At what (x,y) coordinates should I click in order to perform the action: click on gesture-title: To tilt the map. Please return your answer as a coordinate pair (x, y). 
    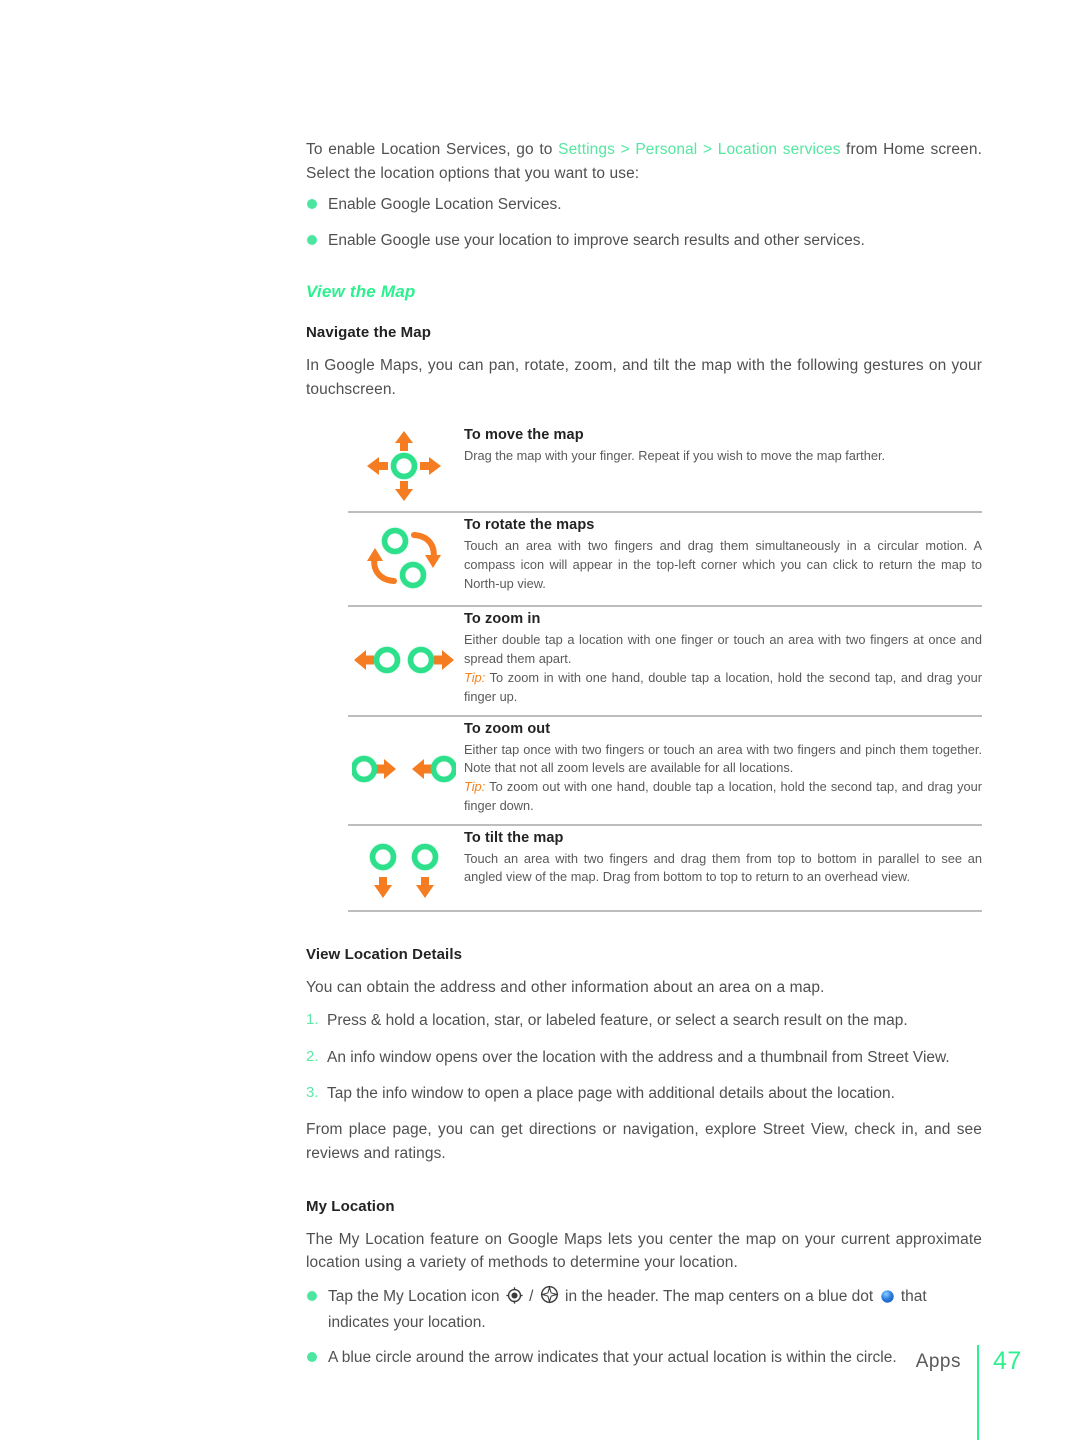
    Looking at the image, I should click on (514, 837).